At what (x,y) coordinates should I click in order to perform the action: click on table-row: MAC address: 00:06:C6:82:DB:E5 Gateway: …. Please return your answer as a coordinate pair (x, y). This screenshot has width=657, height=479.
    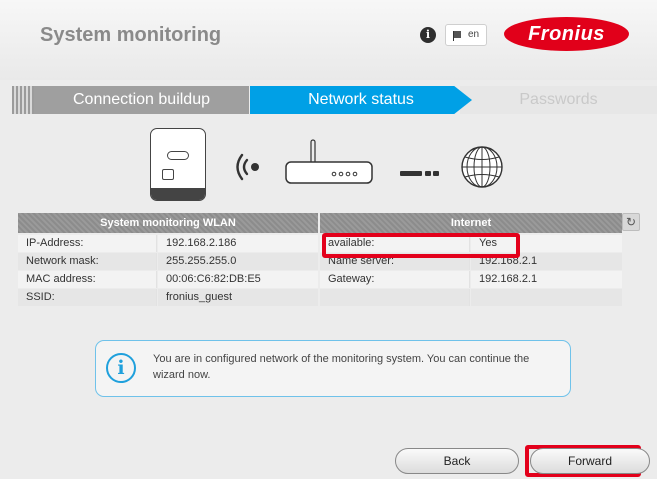
    Looking at the image, I should click on (320, 279).